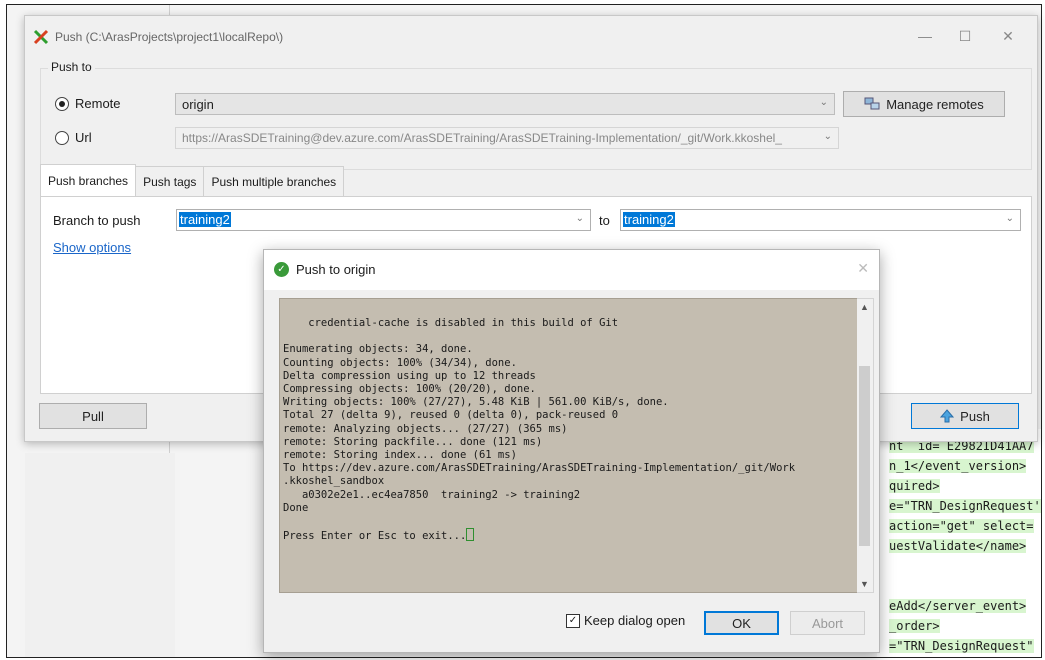 Image resolution: width=1045 pixels, height=660 pixels. What do you see at coordinates (41, 37) in the screenshot?
I see `git-extensions-icon` at bounding box center [41, 37].